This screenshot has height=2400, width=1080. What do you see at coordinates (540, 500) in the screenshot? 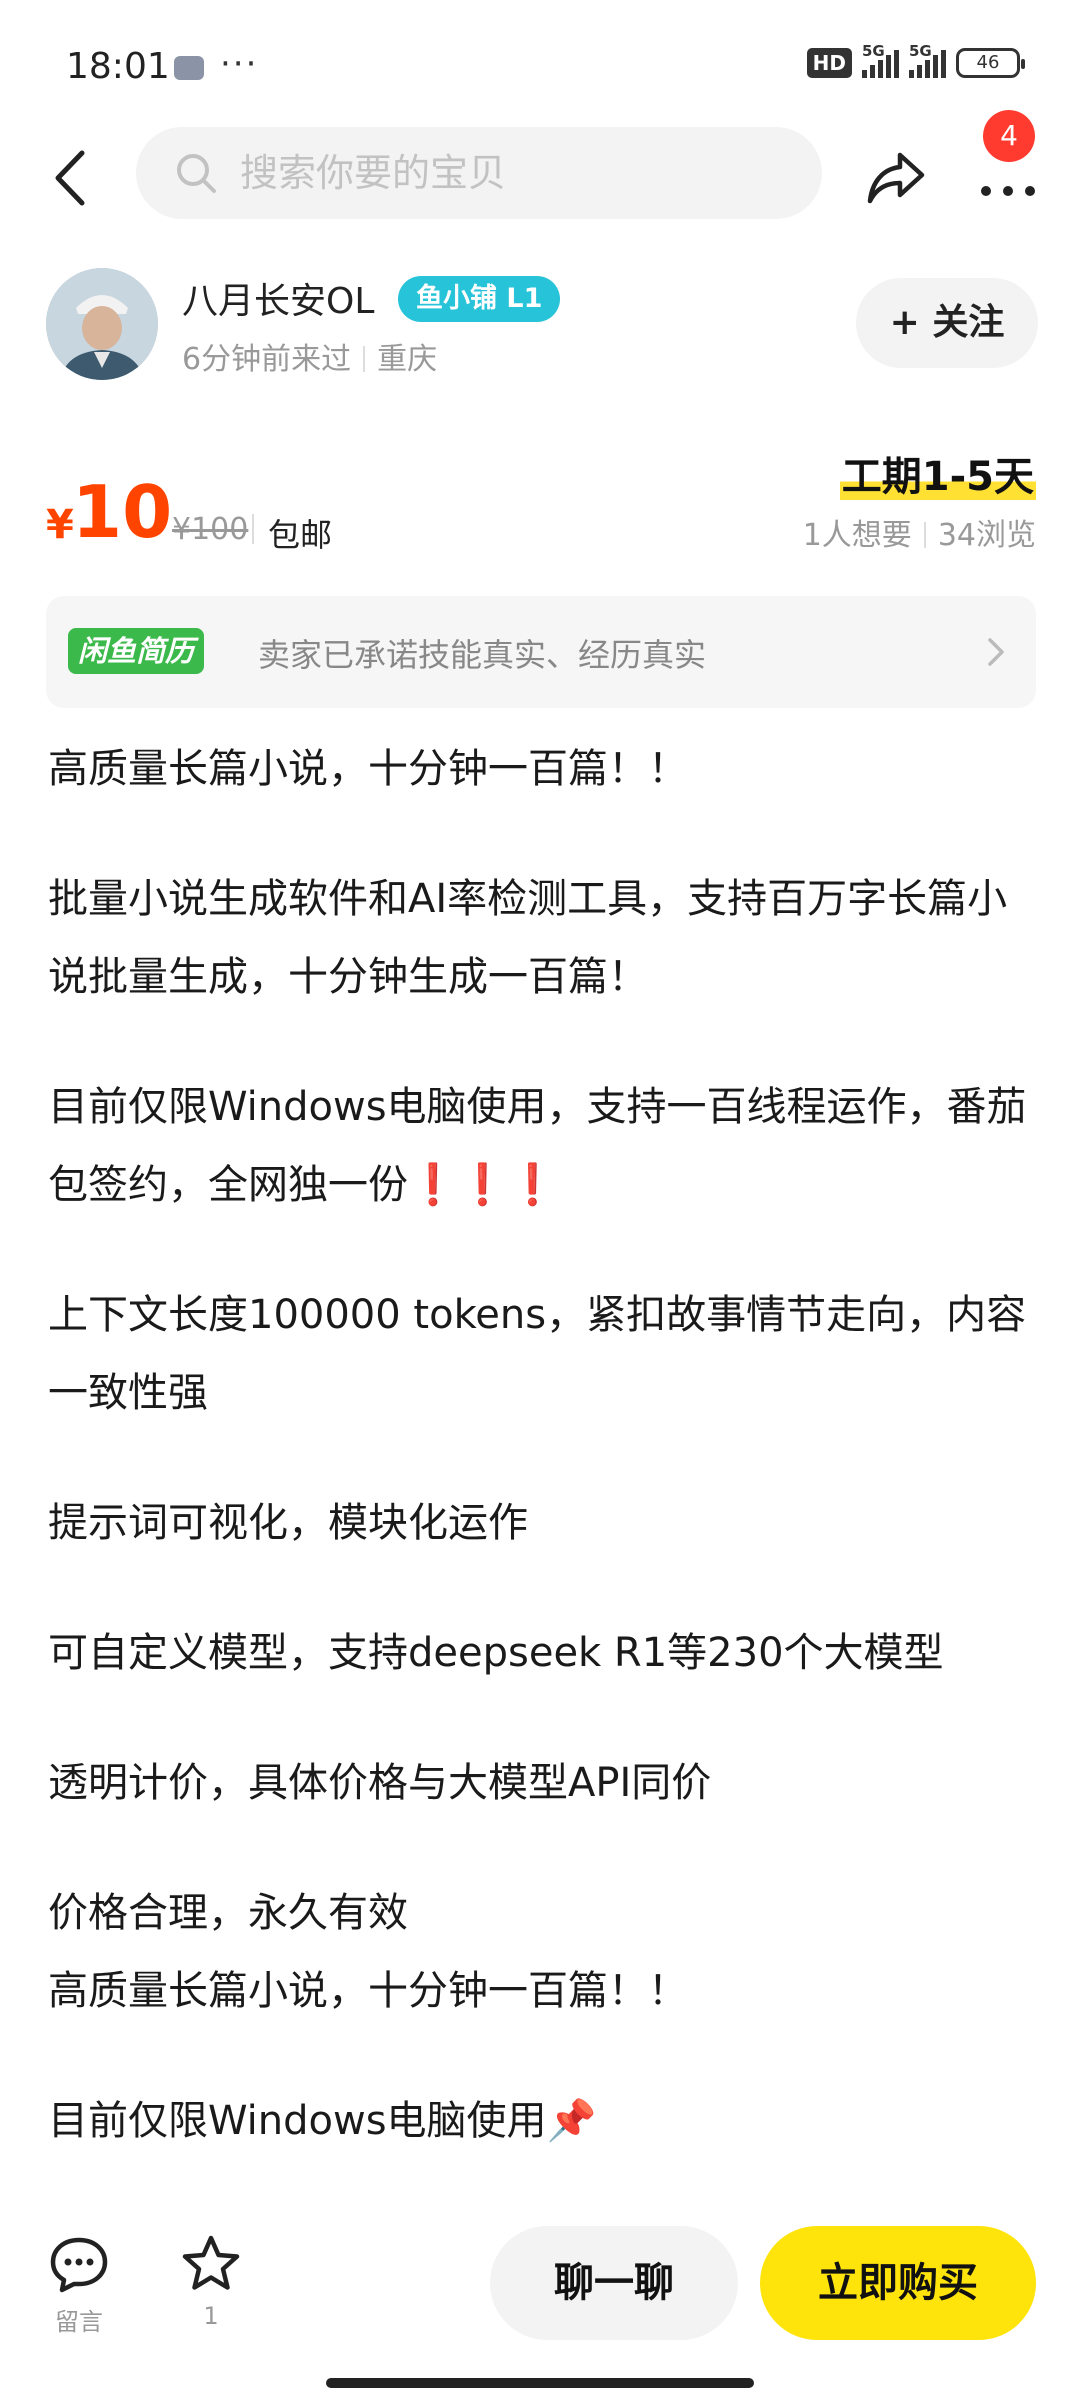
I see `price-section: ¥ 10 ¥100 包邮 工期1-5天 1人想要 34浏览` at bounding box center [540, 500].